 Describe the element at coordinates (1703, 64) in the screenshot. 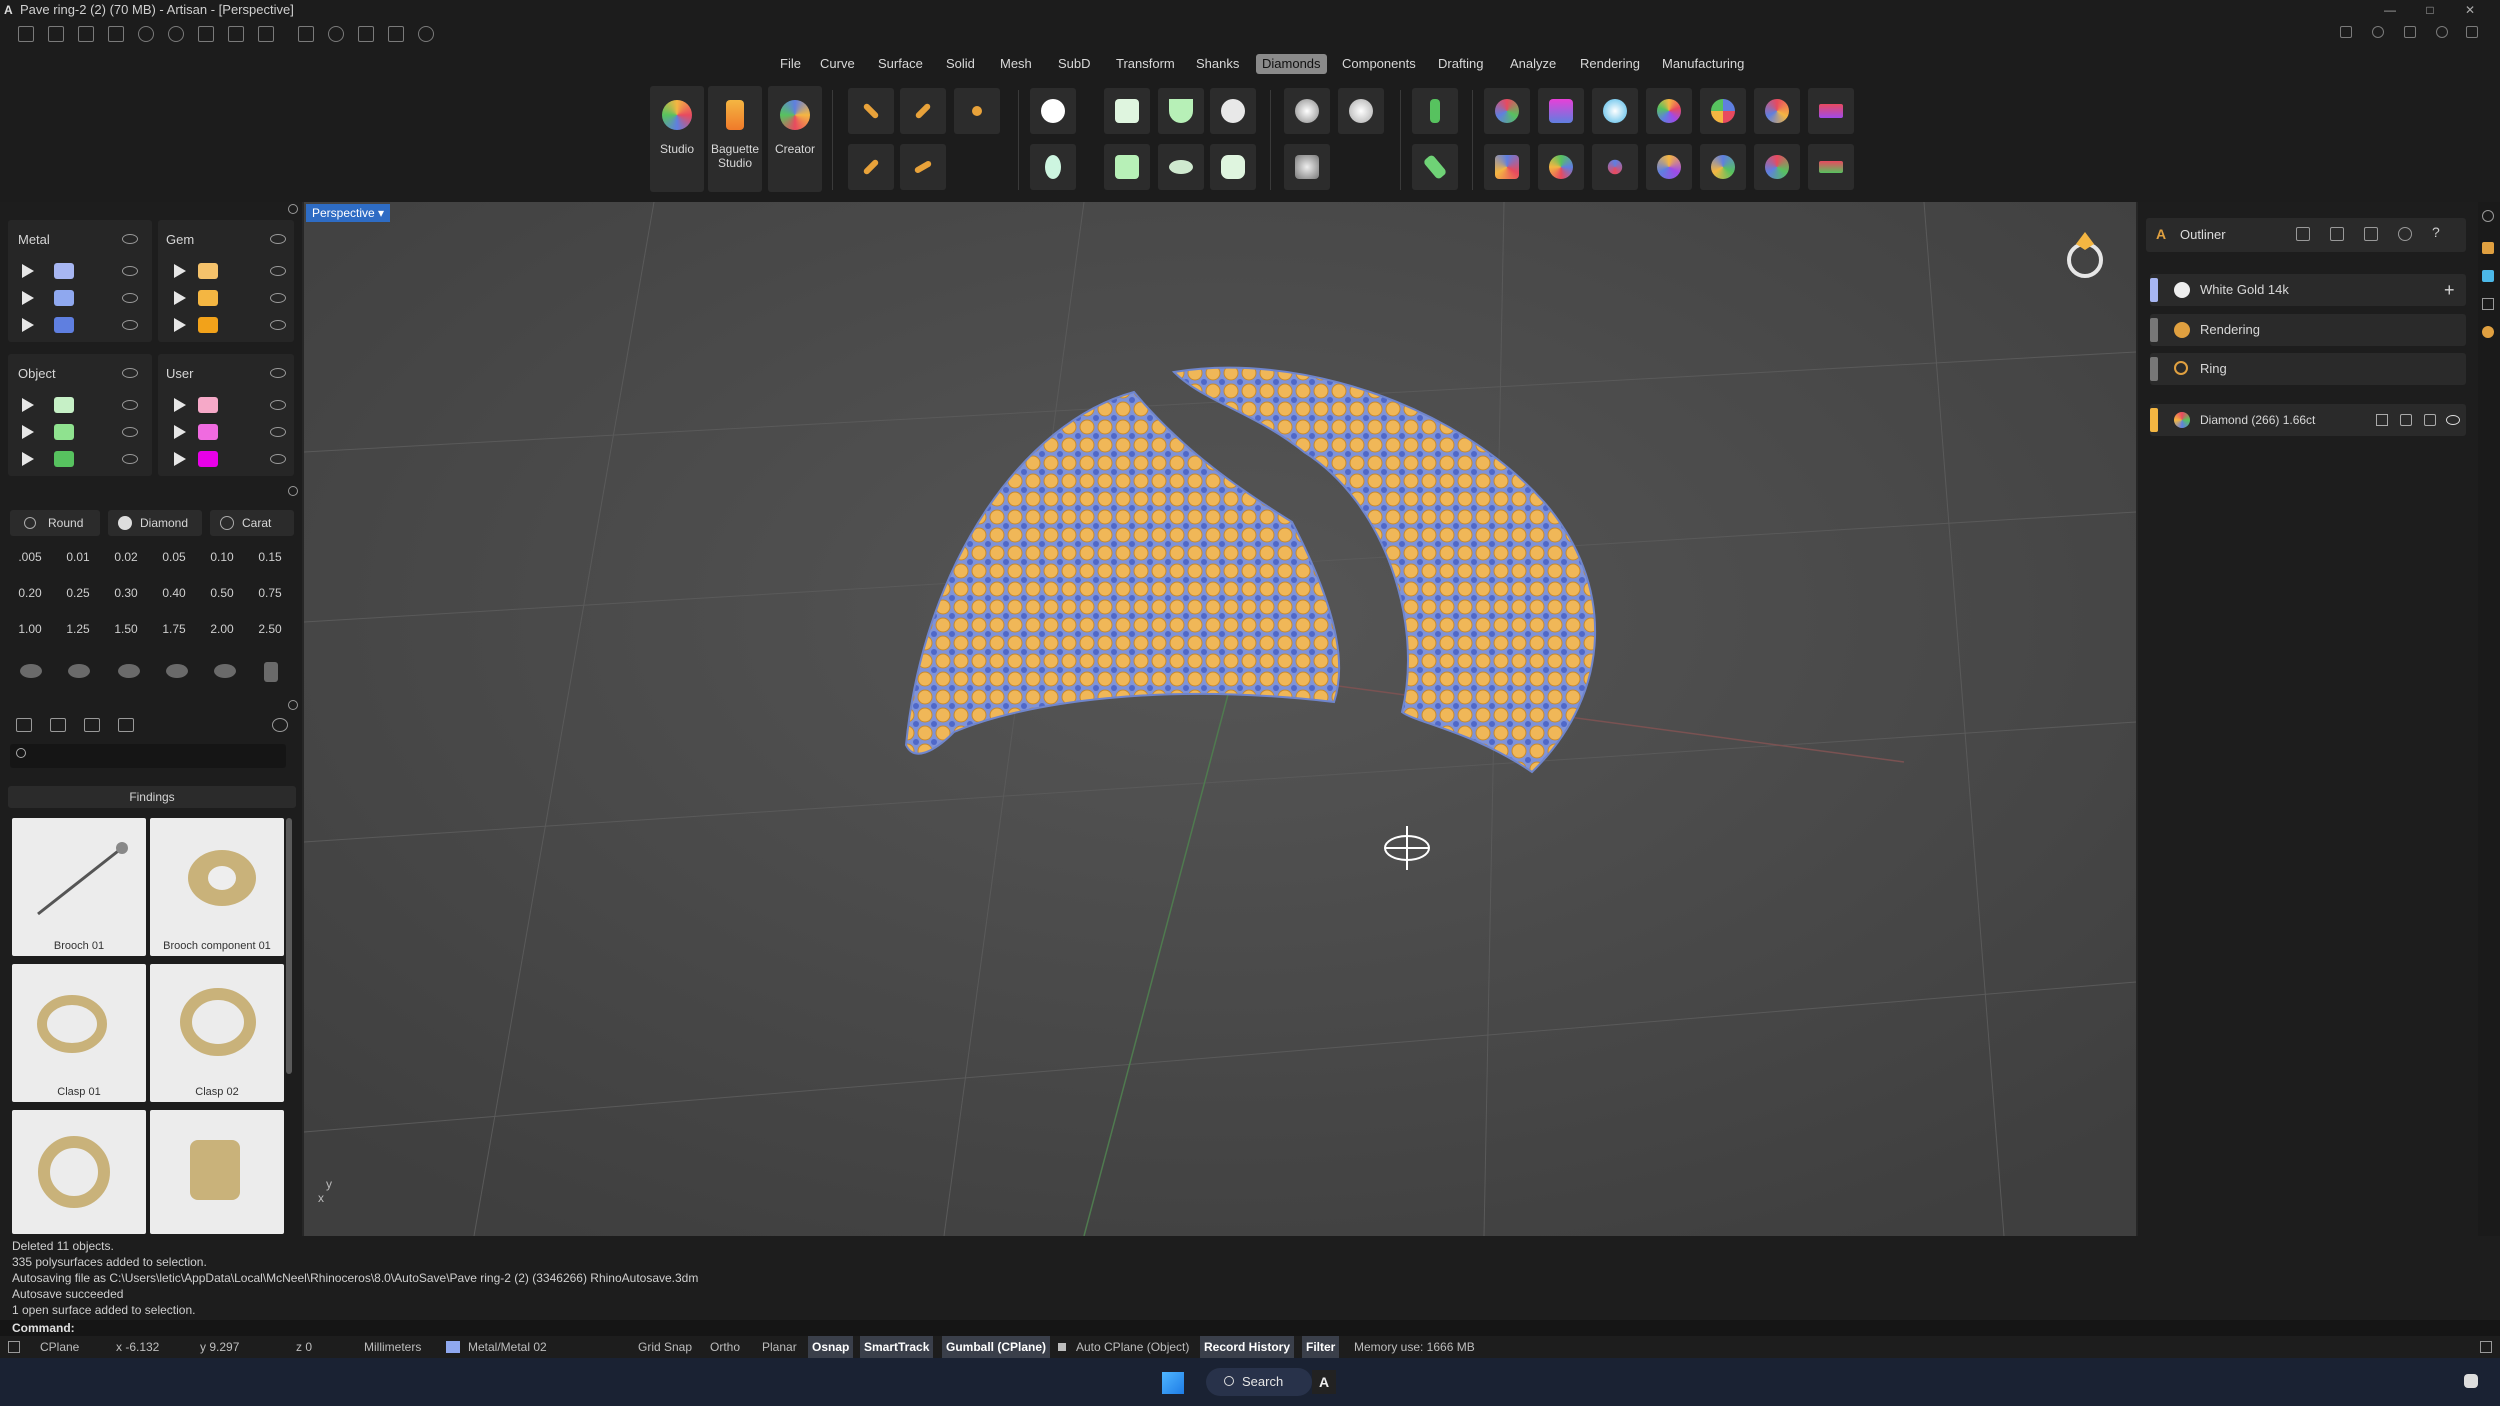

I see `menu-manufacturing: Manufacturing` at that location.